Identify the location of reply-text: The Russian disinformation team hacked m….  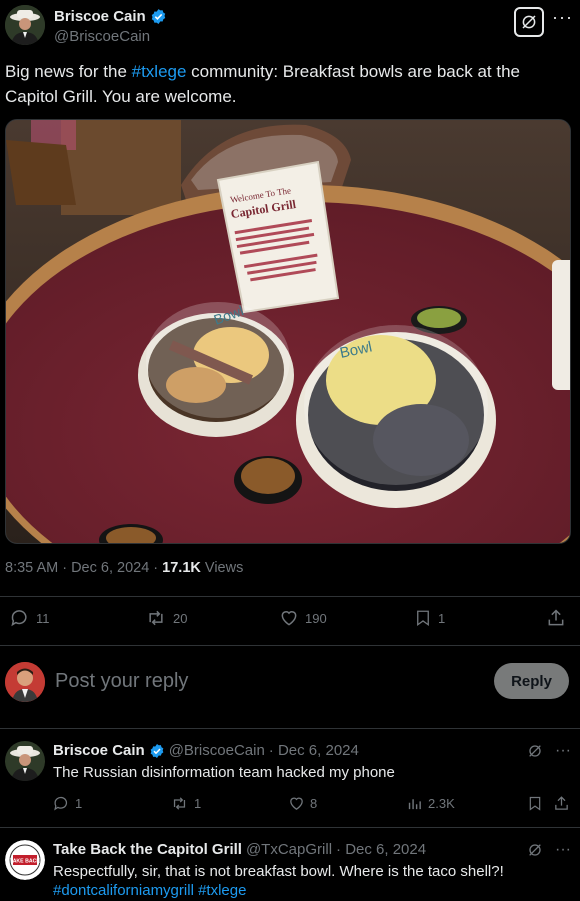
(224, 772).